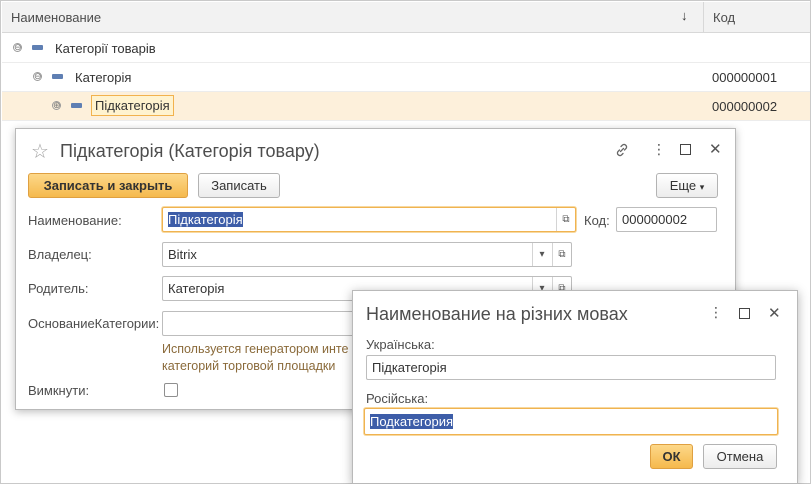  I want to click on basis-hint-line-1: Используется генератором инте, so click(255, 349).